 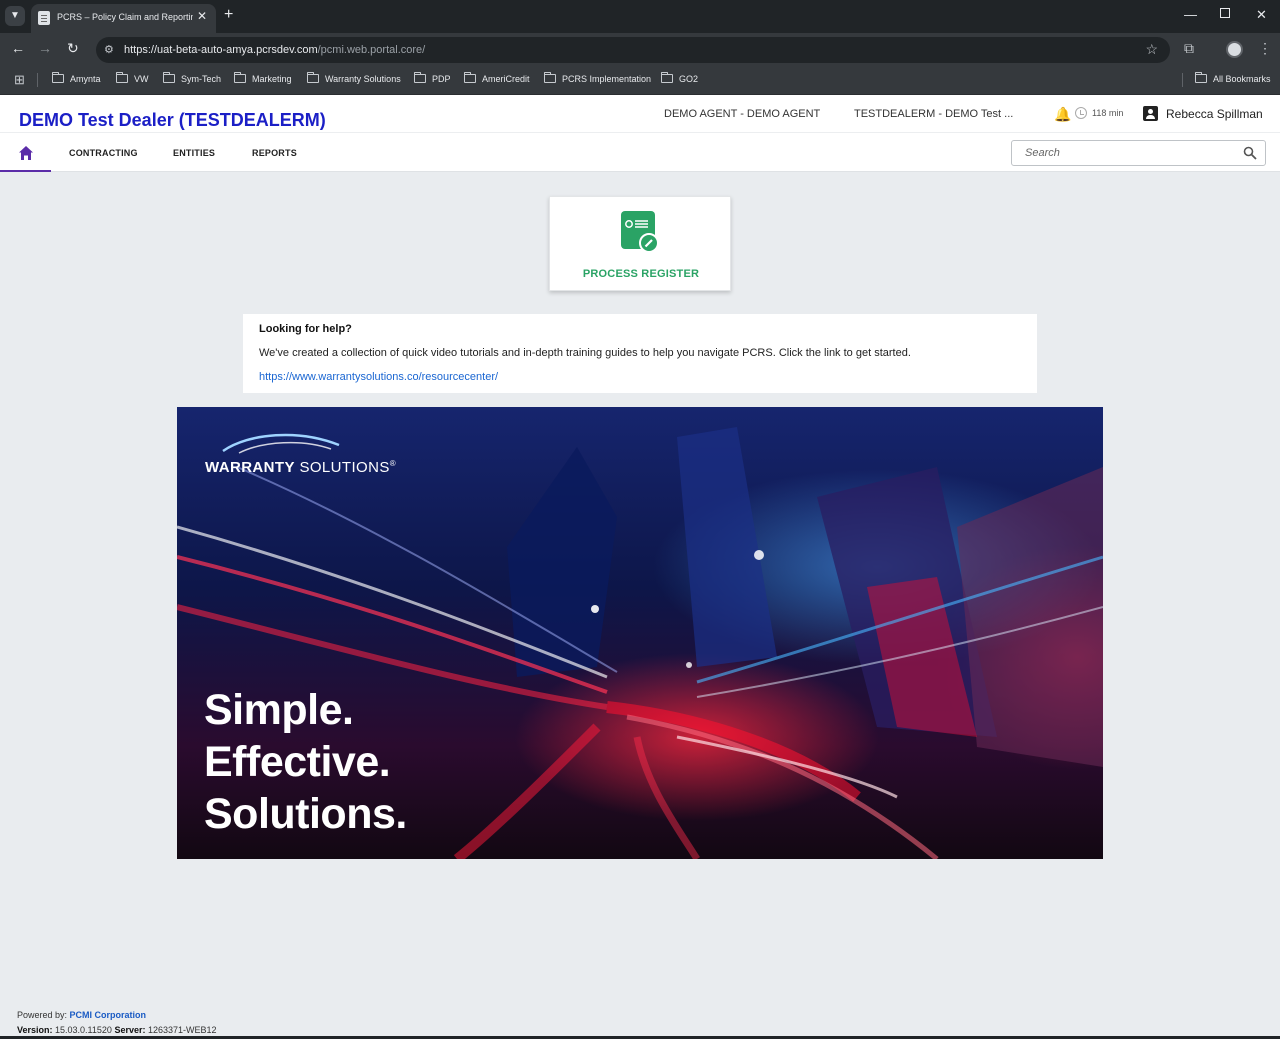 I want to click on apps-grid-icon: ⊞, so click(x=19, y=80).